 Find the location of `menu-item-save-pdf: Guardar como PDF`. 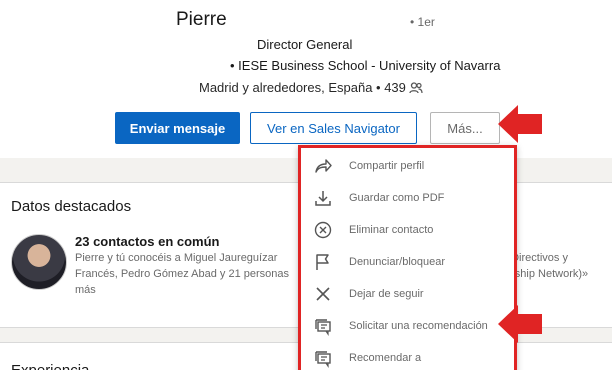

menu-item-save-pdf: Guardar como PDF is located at coordinates (413, 198).